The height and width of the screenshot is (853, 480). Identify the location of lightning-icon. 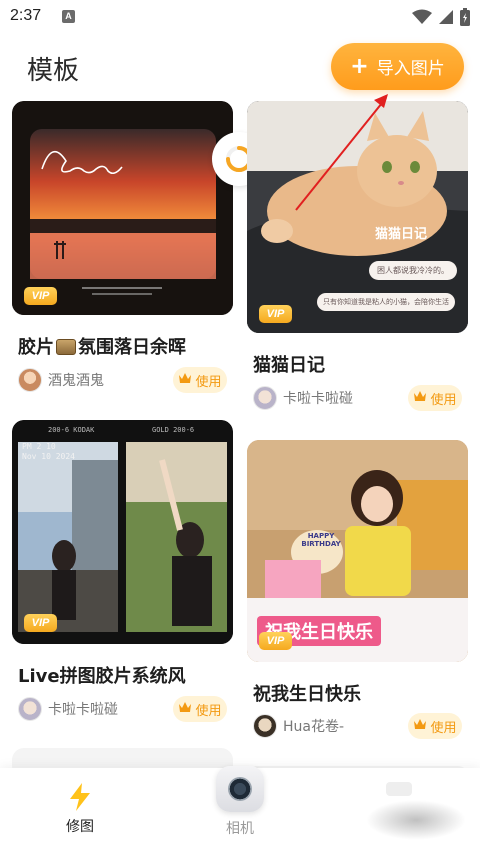
(80, 797).